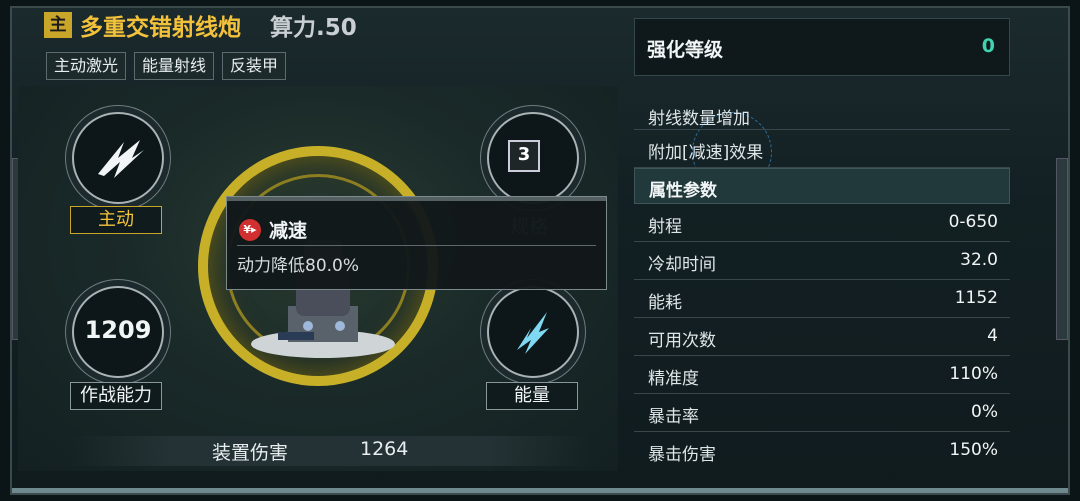  I want to click on attribute-name: 射程, so click(665, 227).